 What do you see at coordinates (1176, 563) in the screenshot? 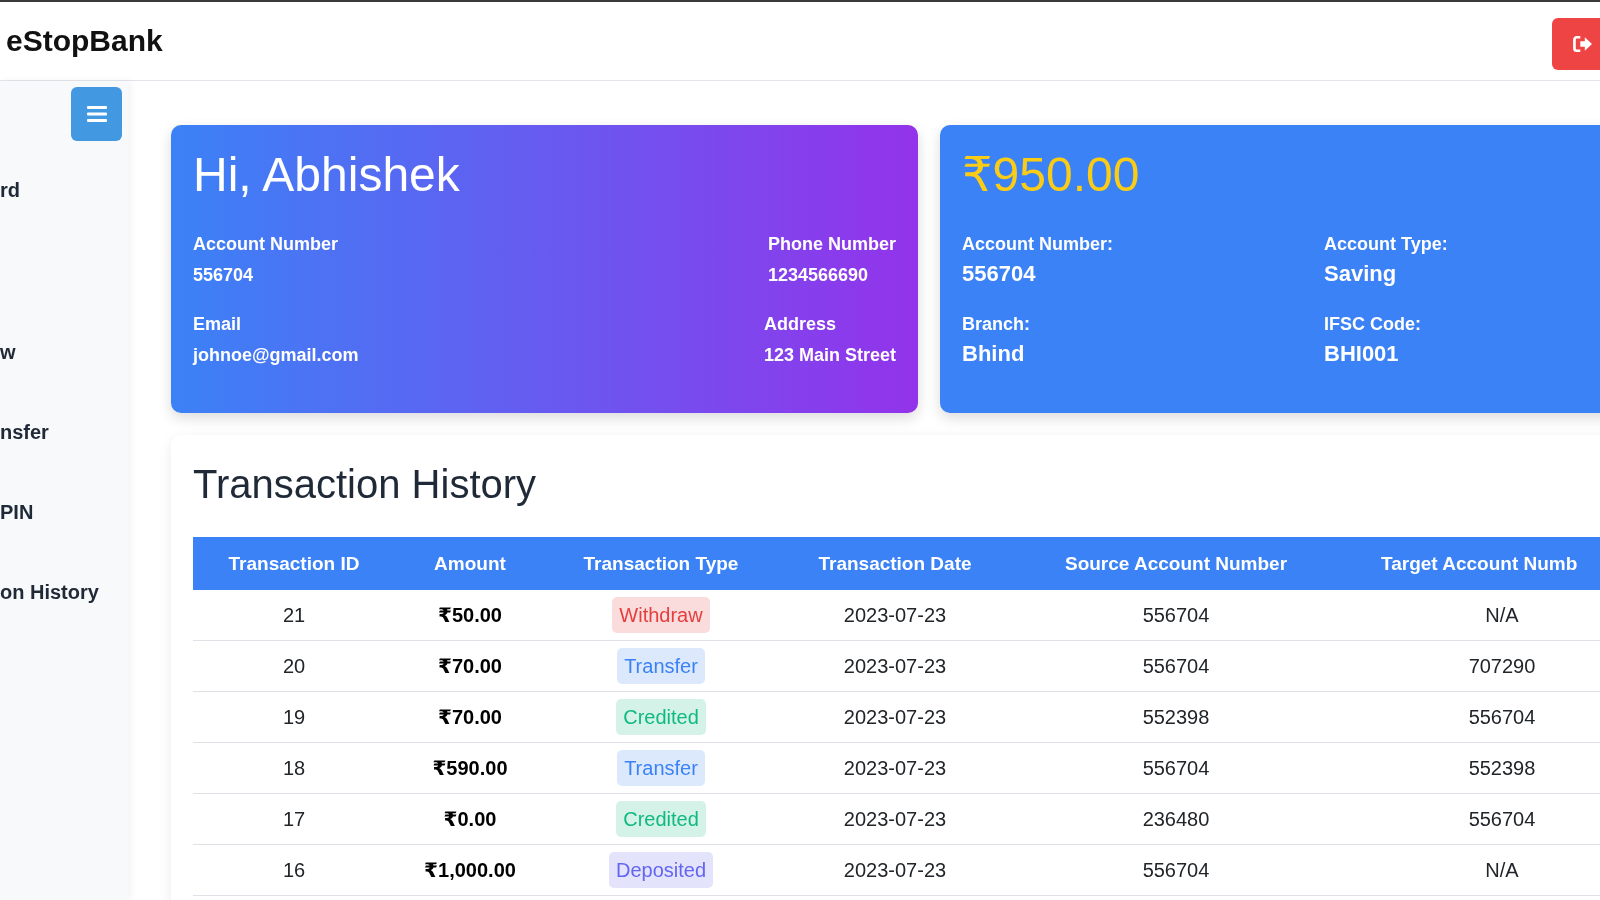
I see `column-header: Source Account Number` at bounding box center [1176, 563].